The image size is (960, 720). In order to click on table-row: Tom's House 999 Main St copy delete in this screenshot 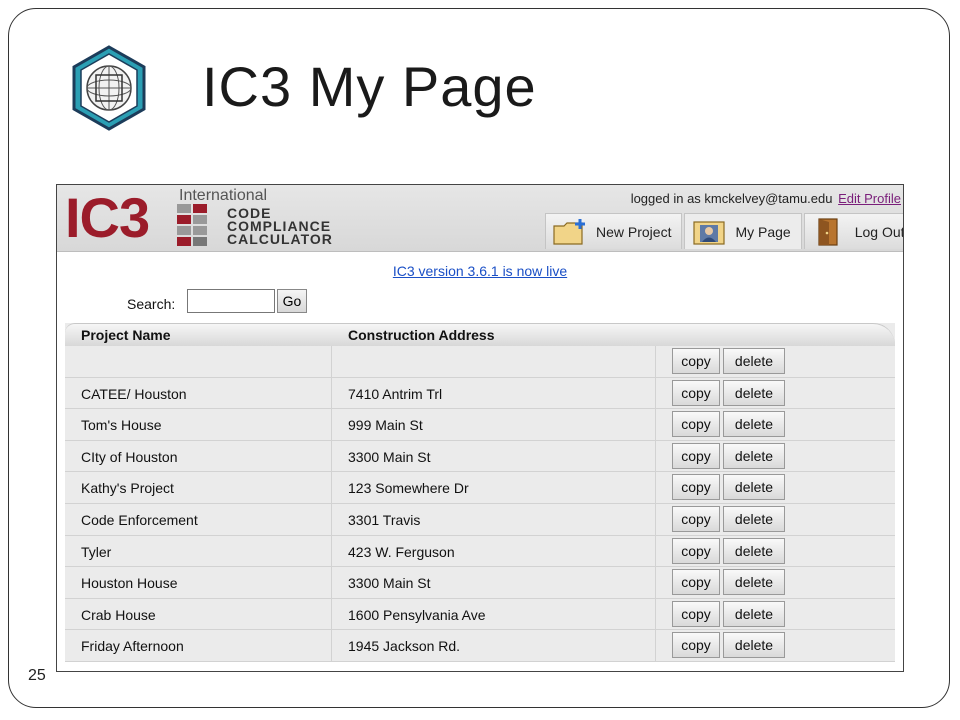, I will do `click(480, 425)`.